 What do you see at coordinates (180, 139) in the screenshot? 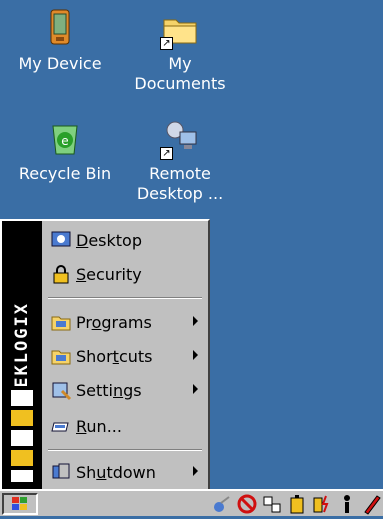
I see `remote-desktop-icon: ↗` at bounding box center [180, 139].